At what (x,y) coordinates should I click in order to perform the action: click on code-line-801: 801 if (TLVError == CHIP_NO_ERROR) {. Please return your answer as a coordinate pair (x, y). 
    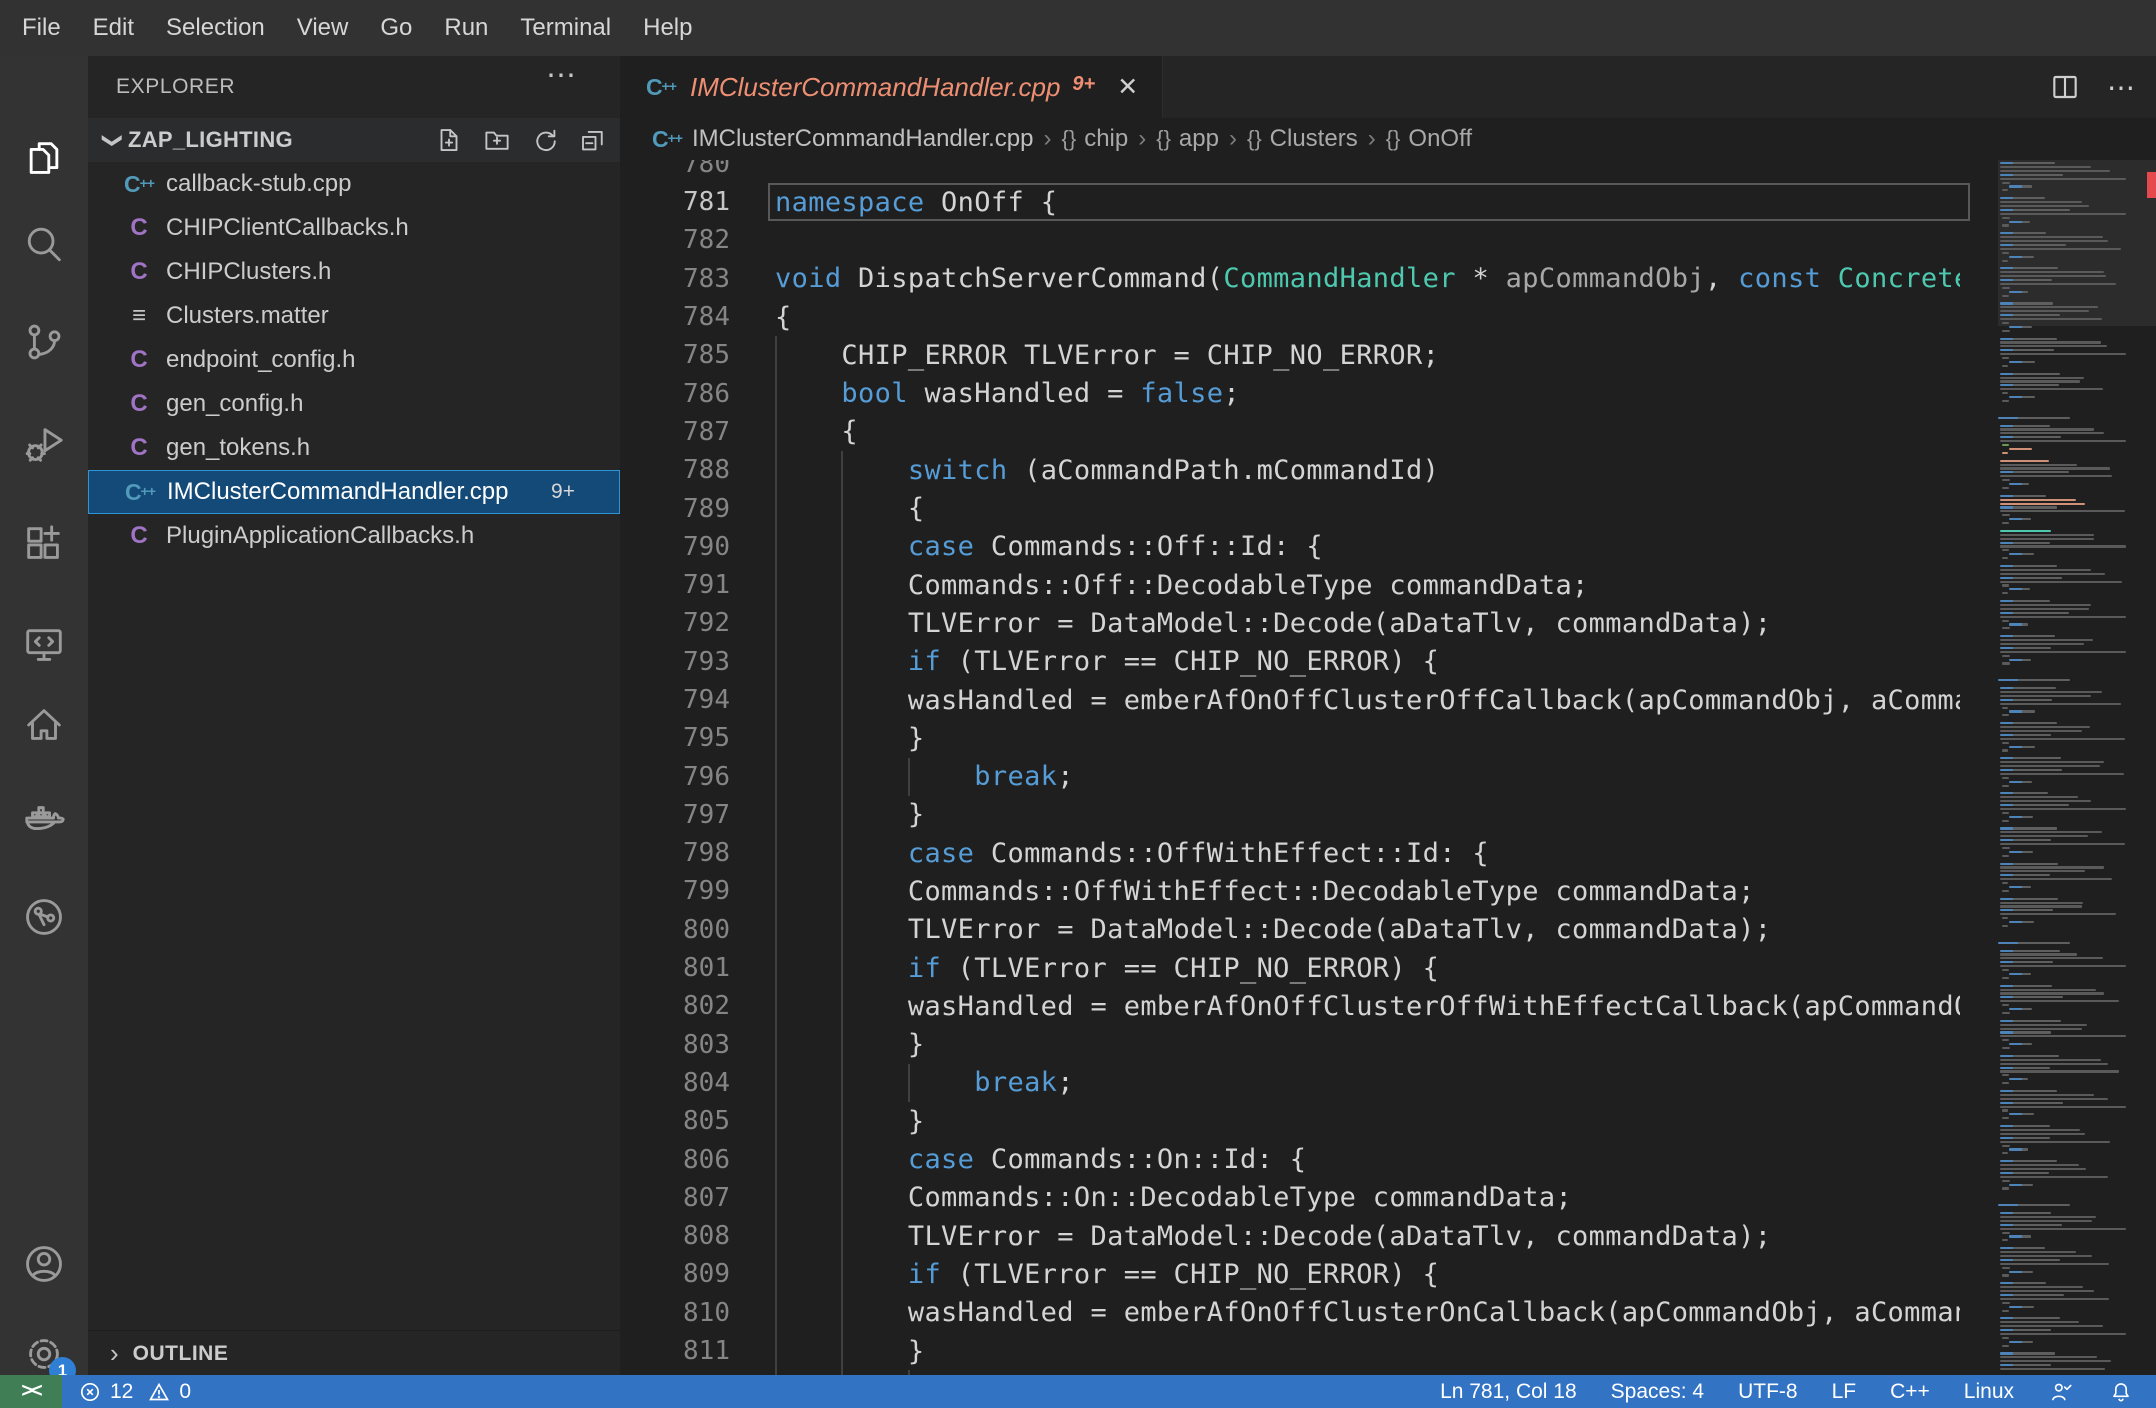
    Looking at the image, I should click on (1290, 968).